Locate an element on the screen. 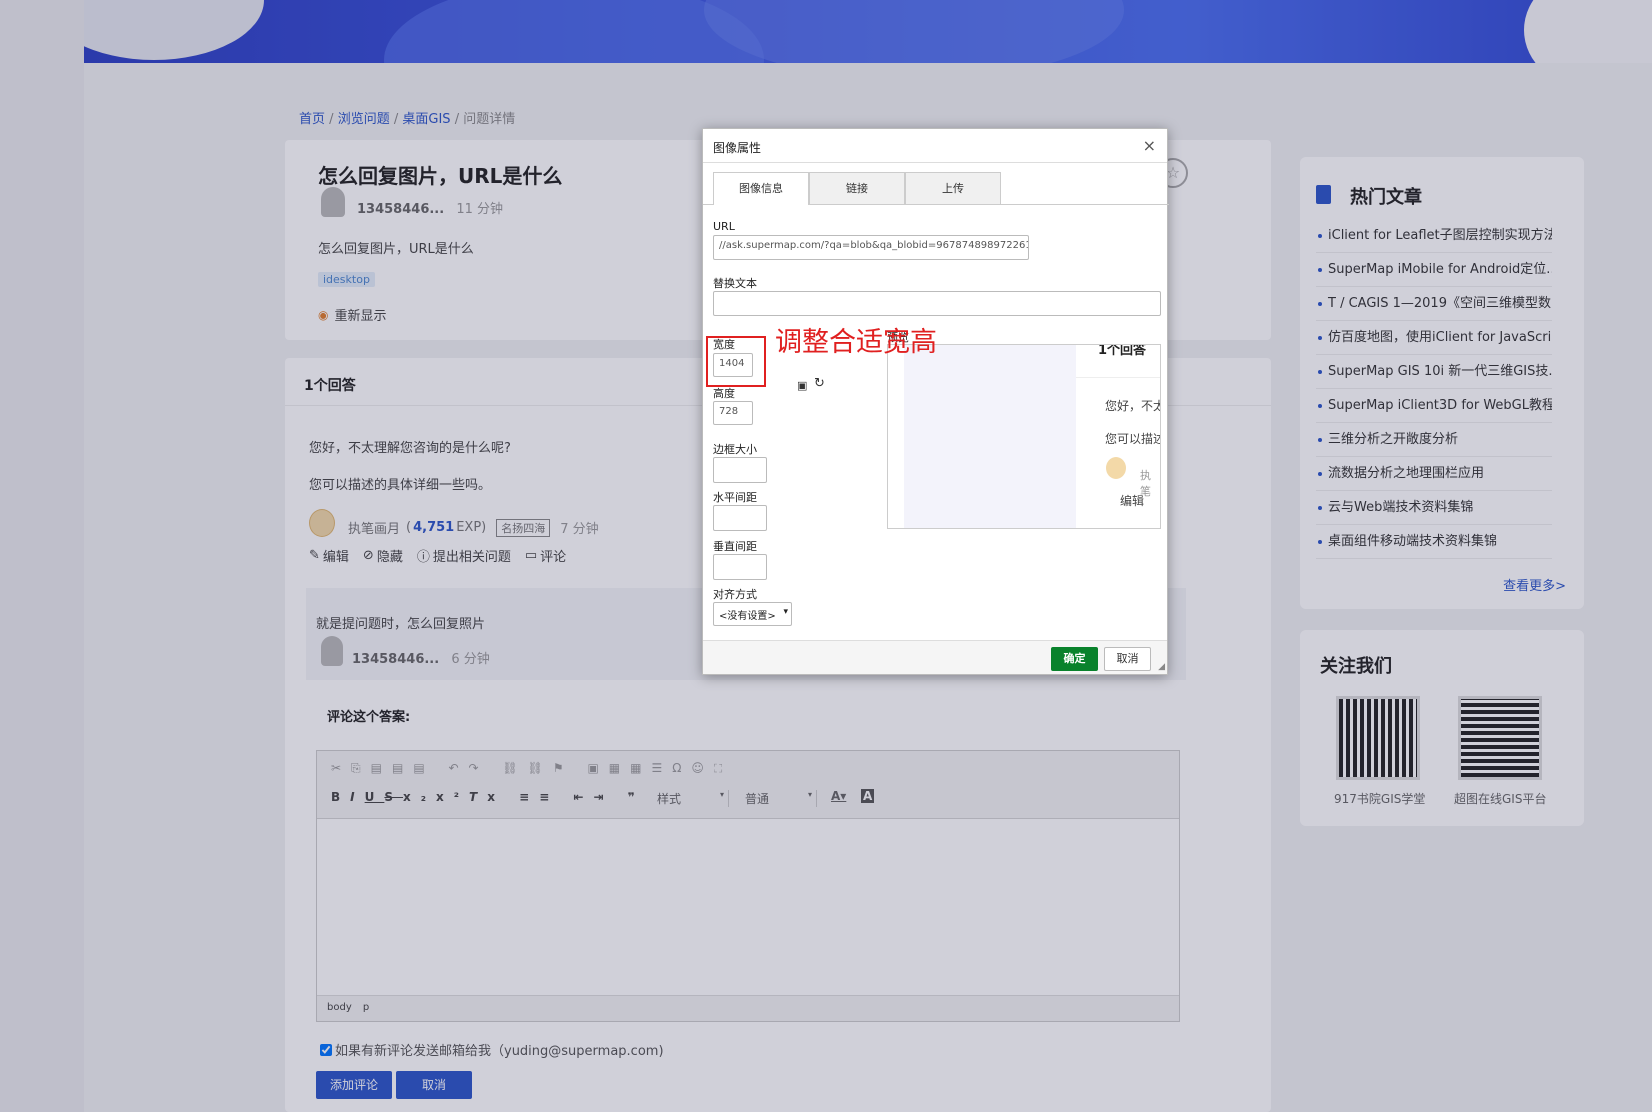 The height and width of the screenshot is (1112, 1652). url-label: URL is located at coordinates (724, 226).